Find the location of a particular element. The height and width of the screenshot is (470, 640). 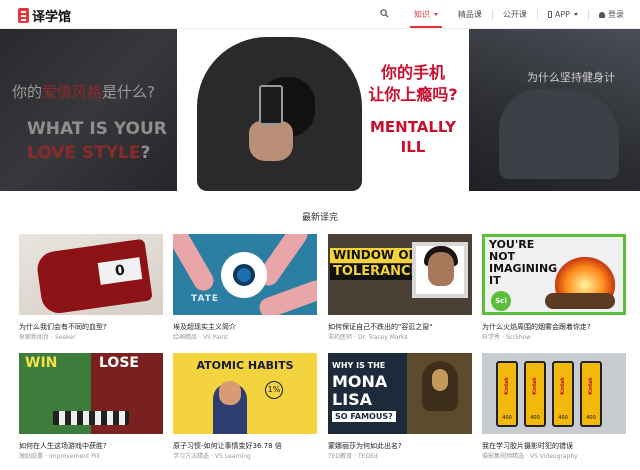

search-icon is located at coordinates (384, 13).